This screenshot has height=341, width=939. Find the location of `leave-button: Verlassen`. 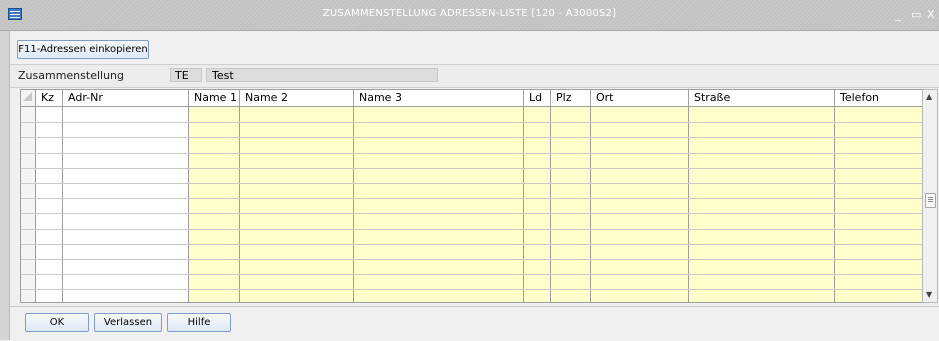

leave-button: Verlassen is located at coordinates (128, 322).